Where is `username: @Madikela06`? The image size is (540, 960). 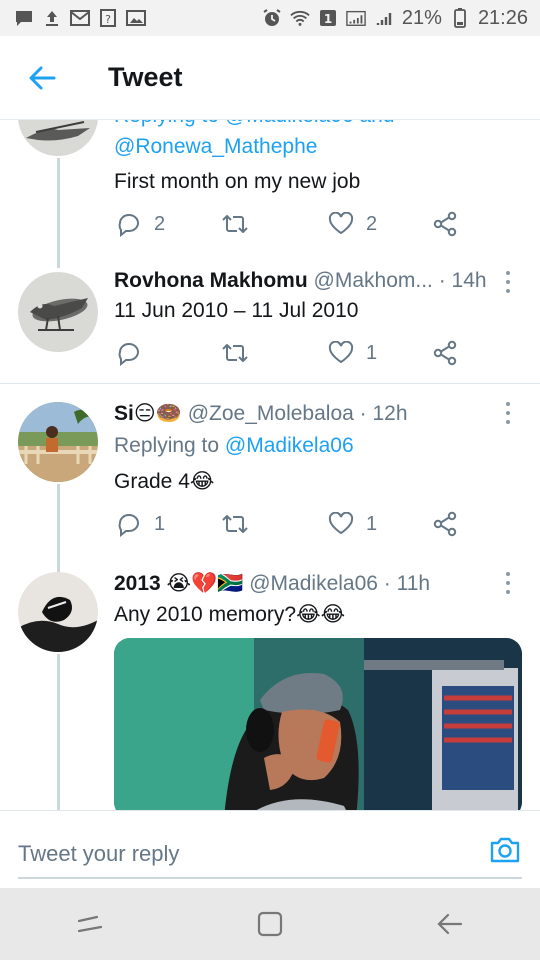
username: @Madikela06 is located at coordinates (313, 583).